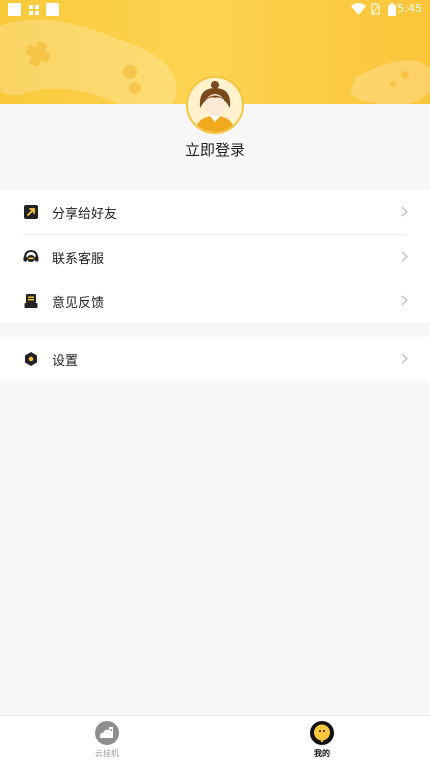  I want to click on status-bar: 5:45, so click(215, 10).